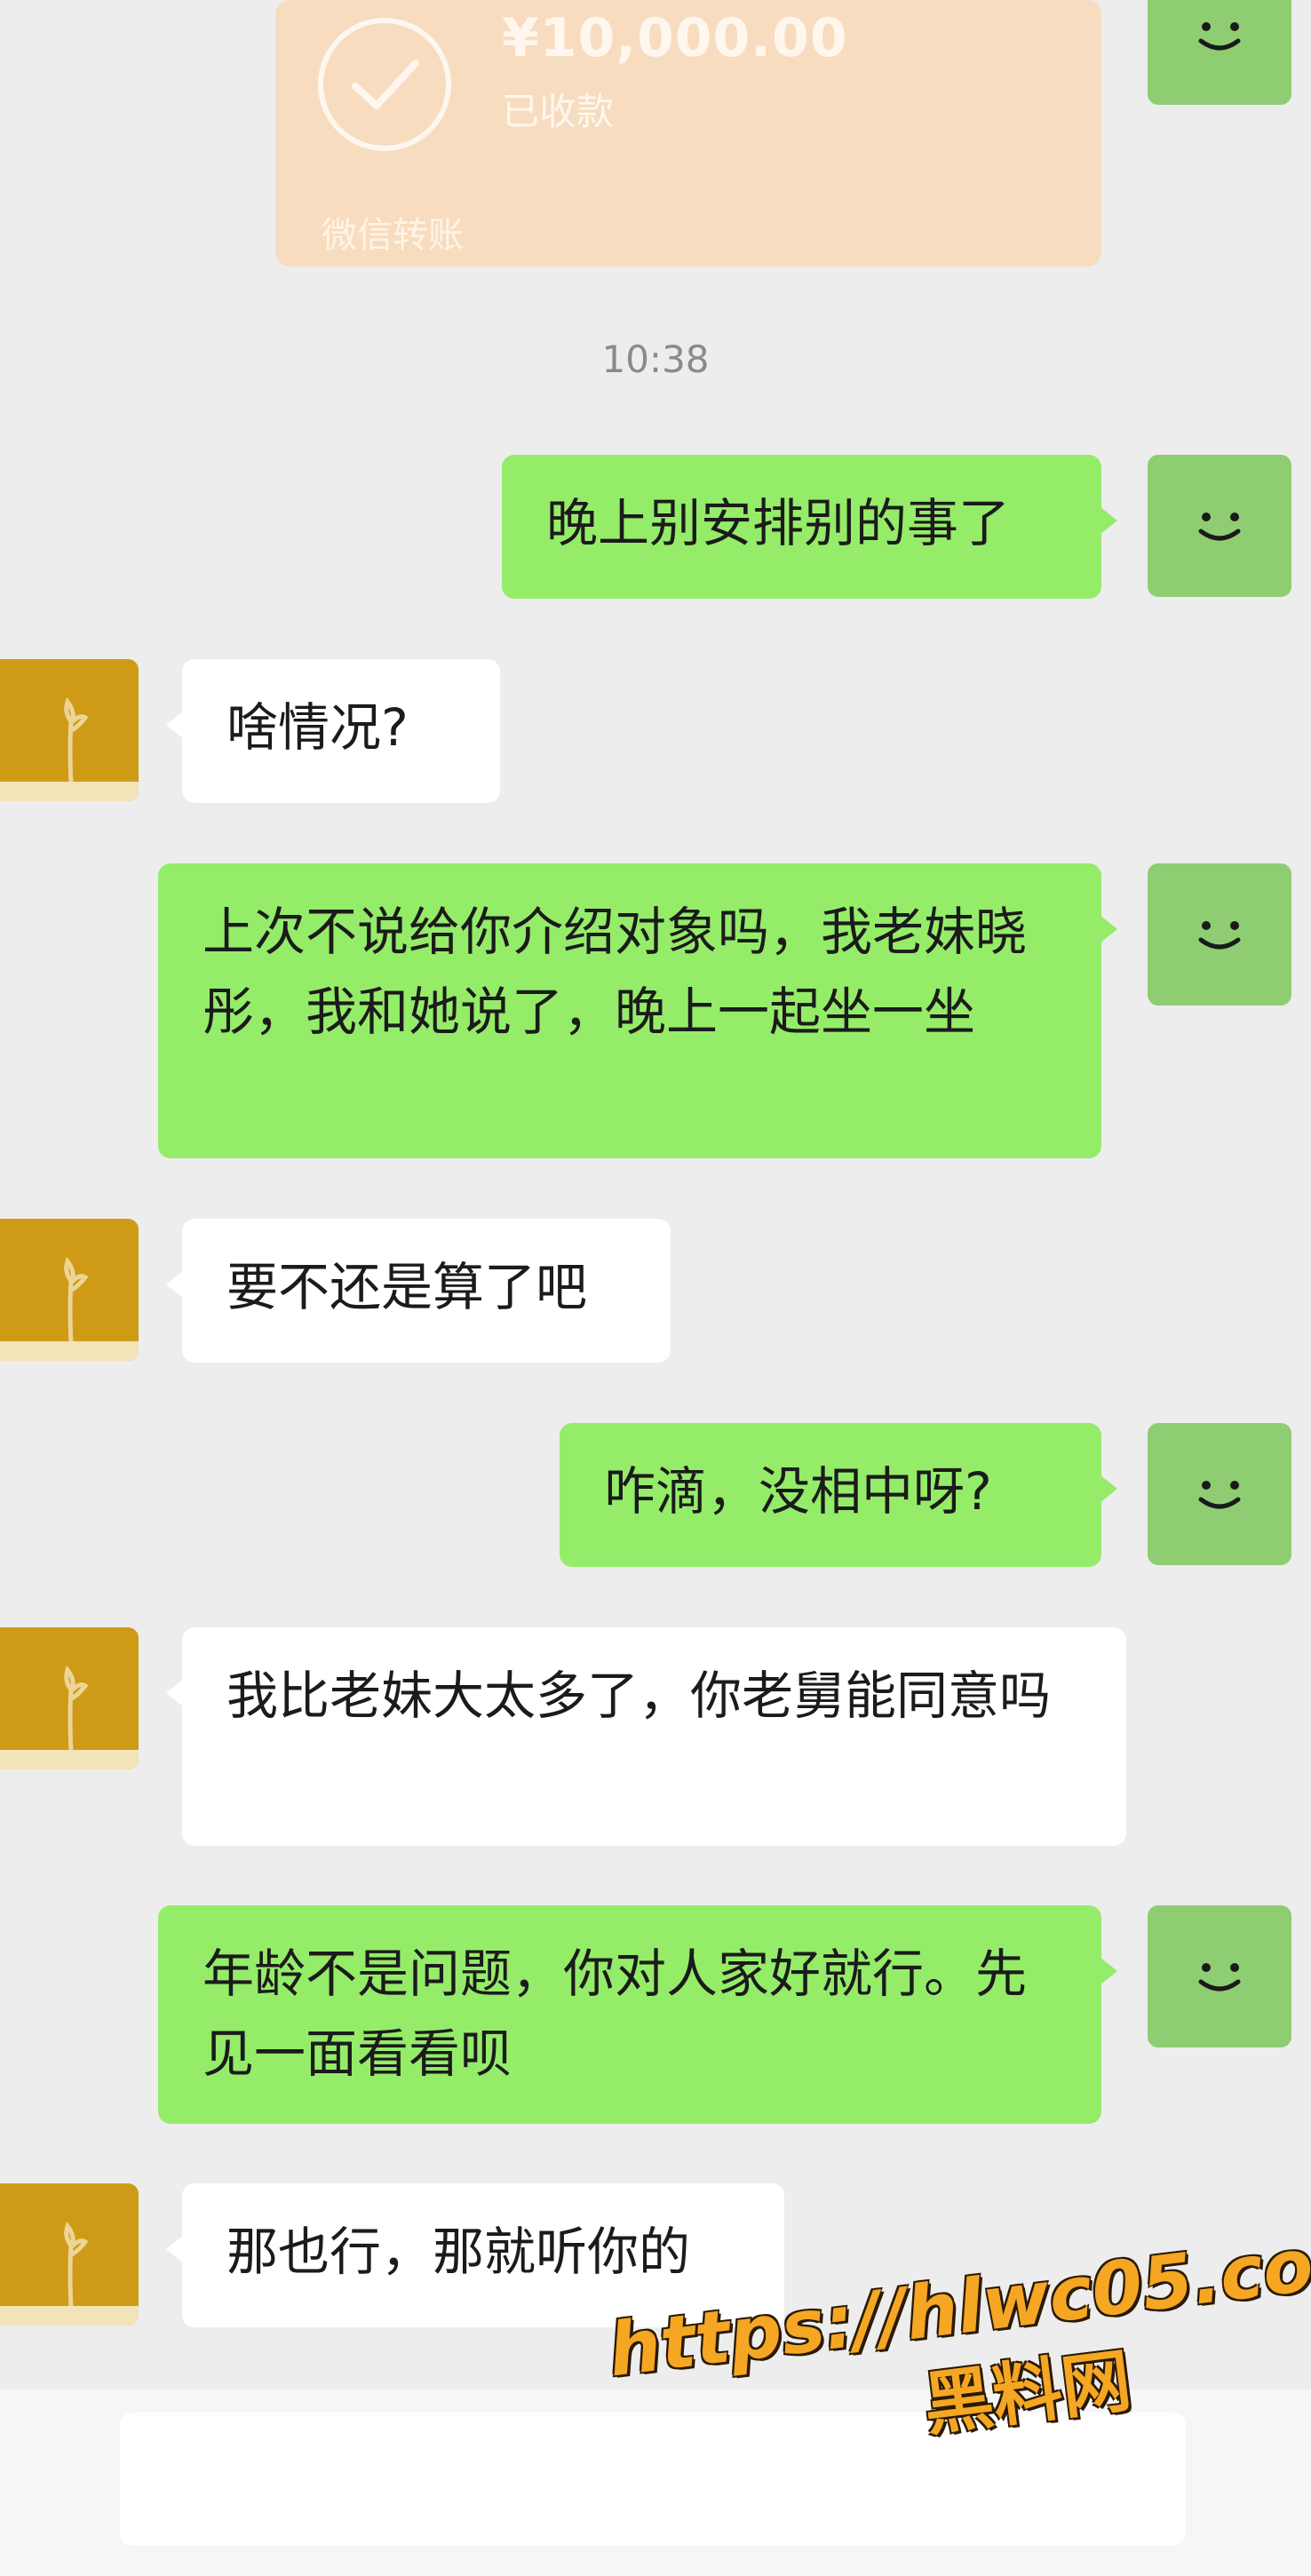 The height and width of the screenshot is (2576, 1311). What do you see at coordinates (637, 2014) in the screenshot?
I see `message-bubble-me: 年龄不是问题，你对人家好就行。先见一面看看呗` at bounding box center [637, 2014].